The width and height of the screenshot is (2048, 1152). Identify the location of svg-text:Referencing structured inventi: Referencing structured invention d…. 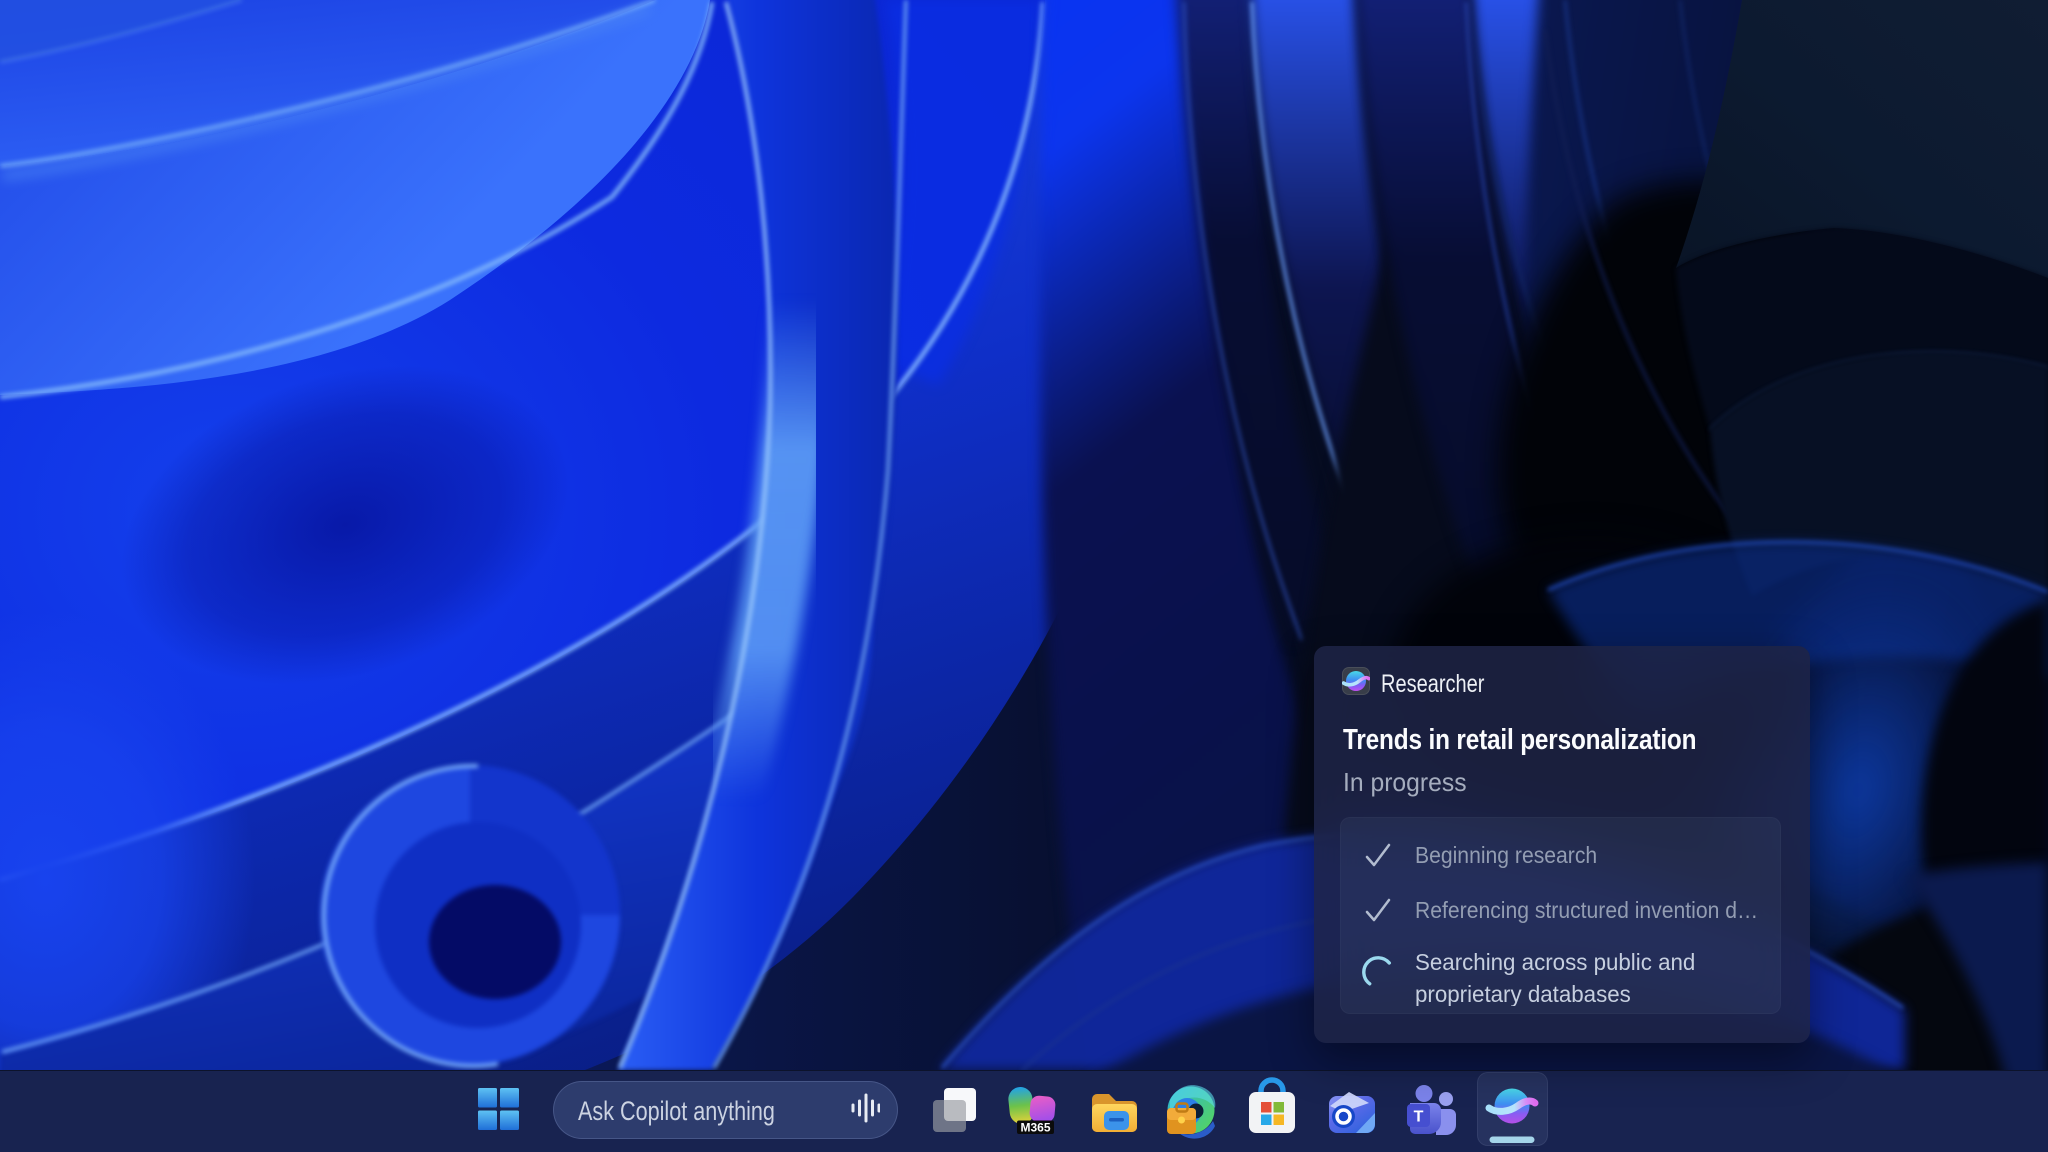
(1586, 910).